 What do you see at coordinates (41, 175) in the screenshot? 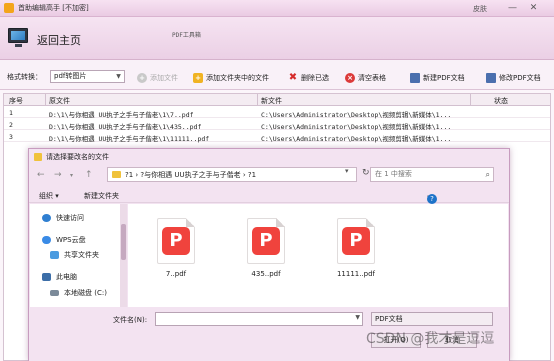
I see `back-arrow-icon: ←` at bounding box center [41, 175].